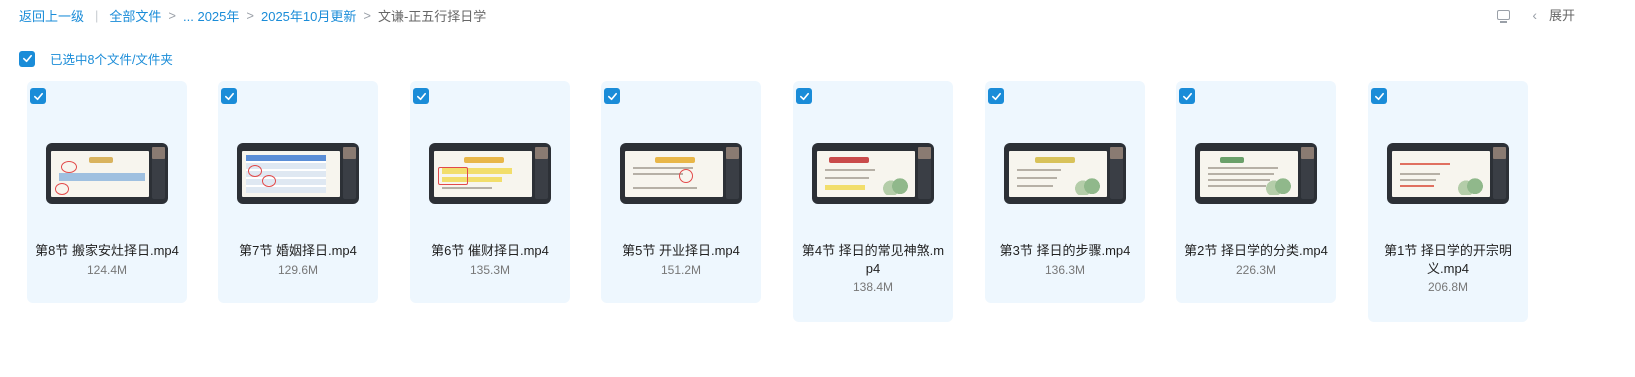 The image size is (1635, 377). What do you see at coordinates (1534, 15) in the screenshot?
I see `chevron-left-icon: ‹` at bounding box center [1534, 15].